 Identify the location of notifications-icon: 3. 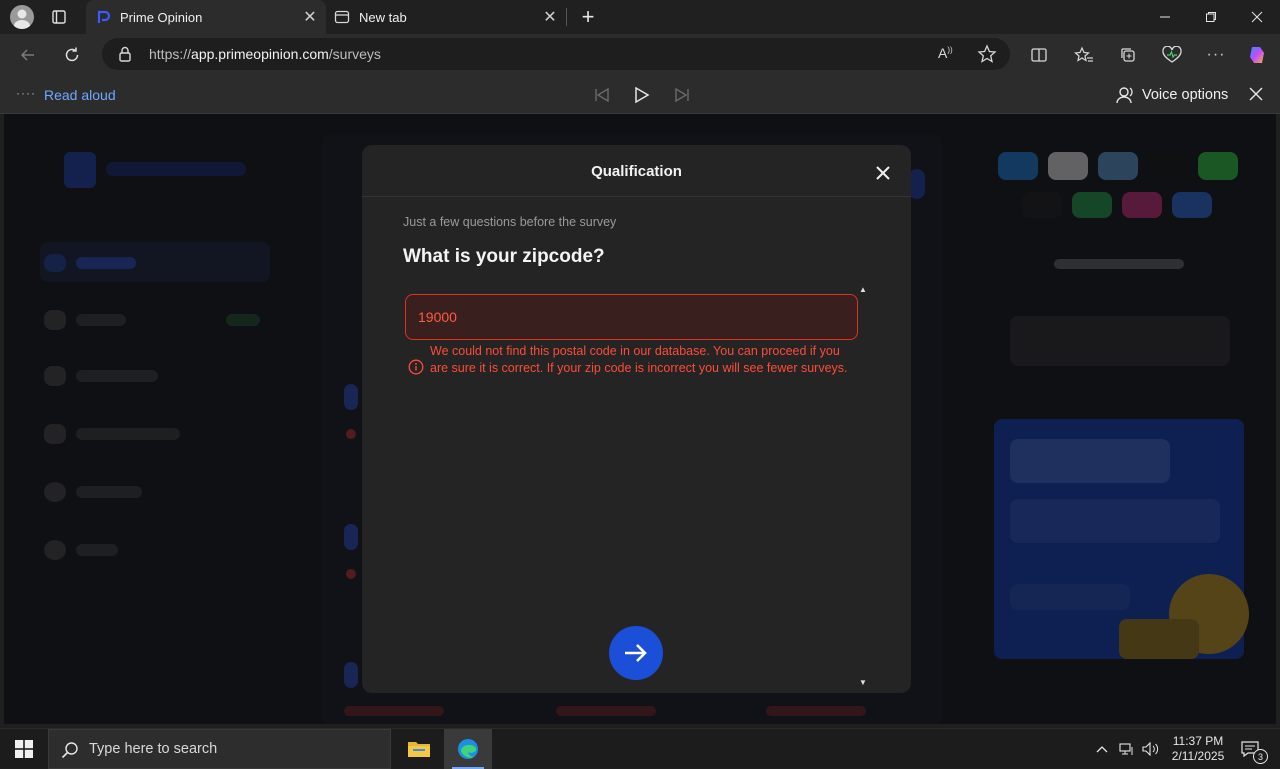
(1252, 749).